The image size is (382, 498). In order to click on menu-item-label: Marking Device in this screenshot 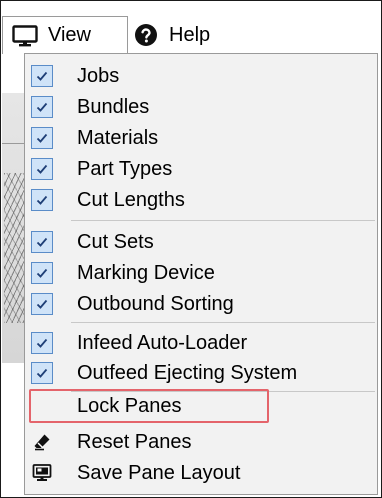, I will do `click(146, 272)`.